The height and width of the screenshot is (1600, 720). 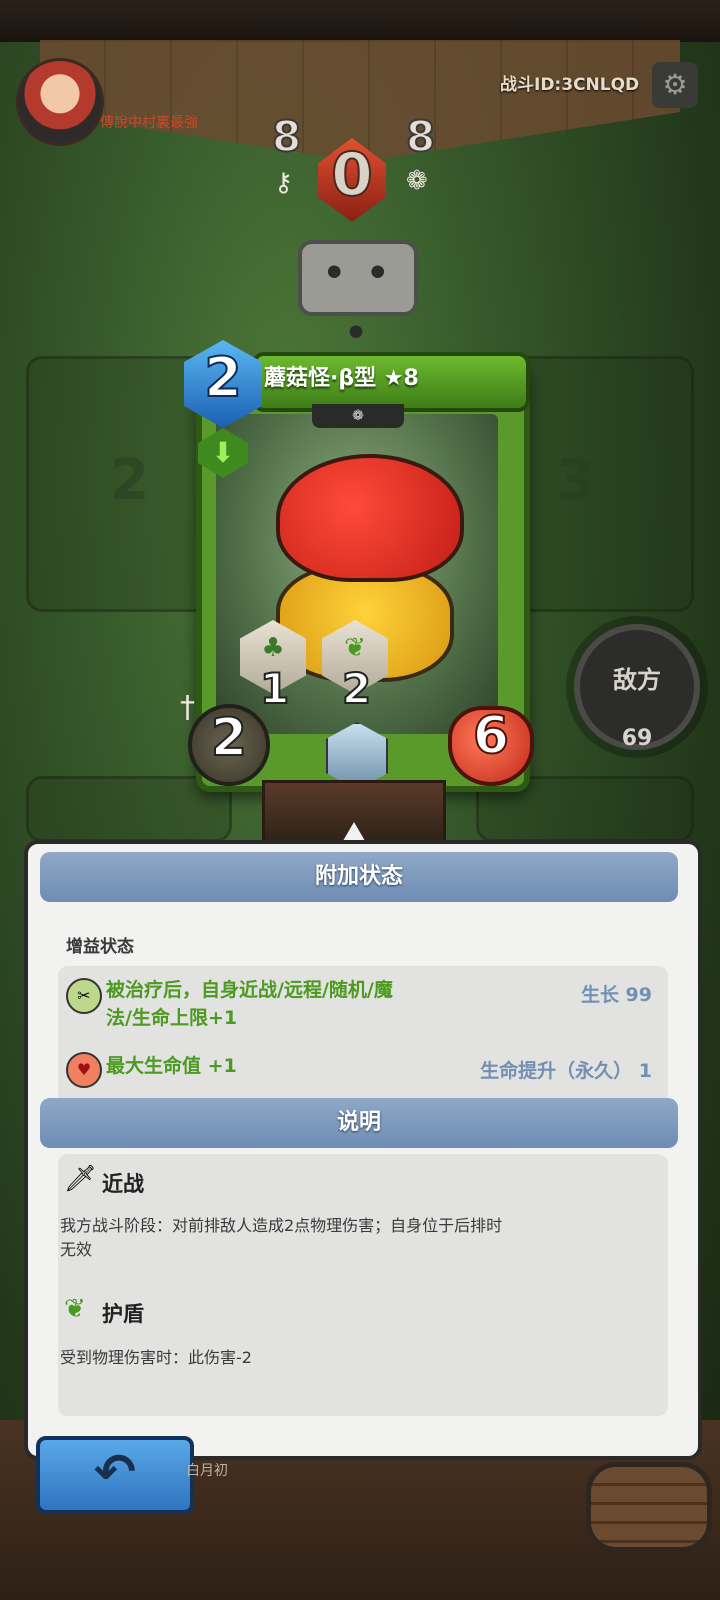 I want to click on card-health: 6, so click(x=491, y=736).